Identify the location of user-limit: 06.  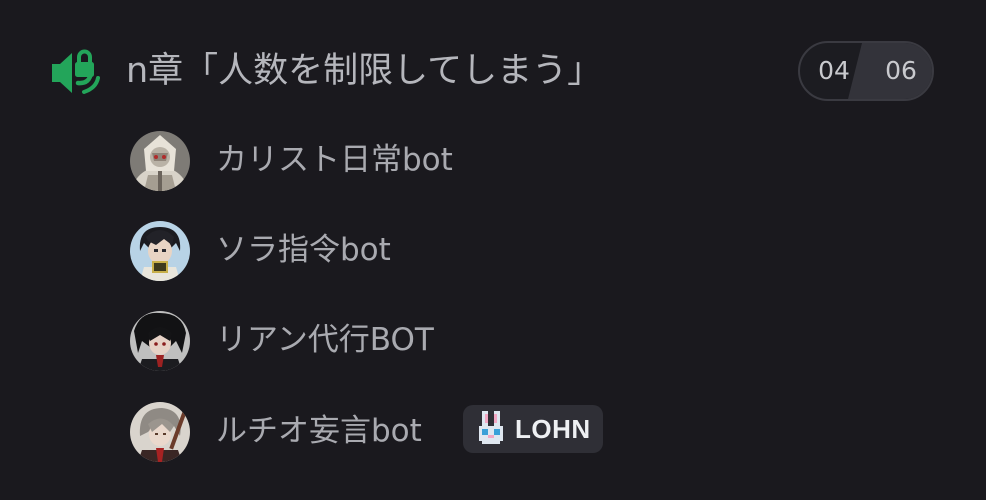
(901, 70).